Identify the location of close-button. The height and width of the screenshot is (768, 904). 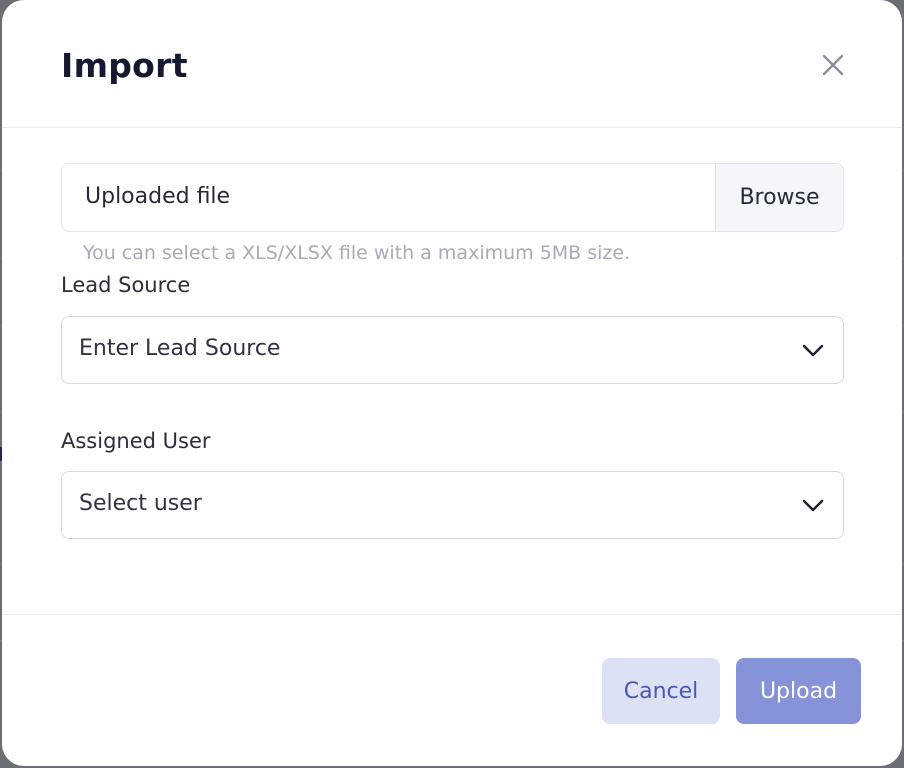
(833, 65).